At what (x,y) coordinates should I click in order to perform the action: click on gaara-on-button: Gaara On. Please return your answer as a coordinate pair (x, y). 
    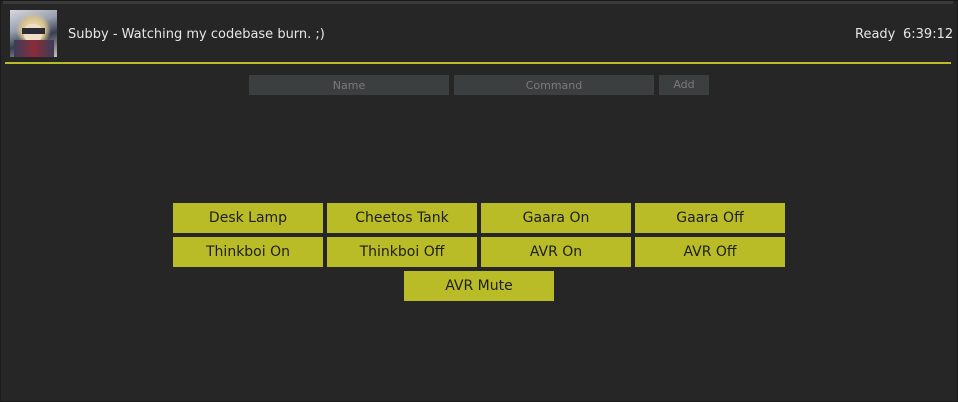
    Looking at the image, I should click on (556, 218).